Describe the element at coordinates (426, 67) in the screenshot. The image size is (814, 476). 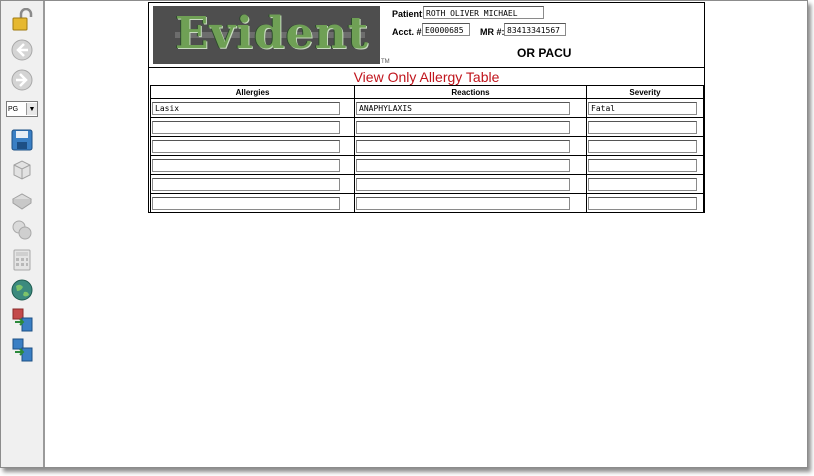
I see `header-divider` at that location.